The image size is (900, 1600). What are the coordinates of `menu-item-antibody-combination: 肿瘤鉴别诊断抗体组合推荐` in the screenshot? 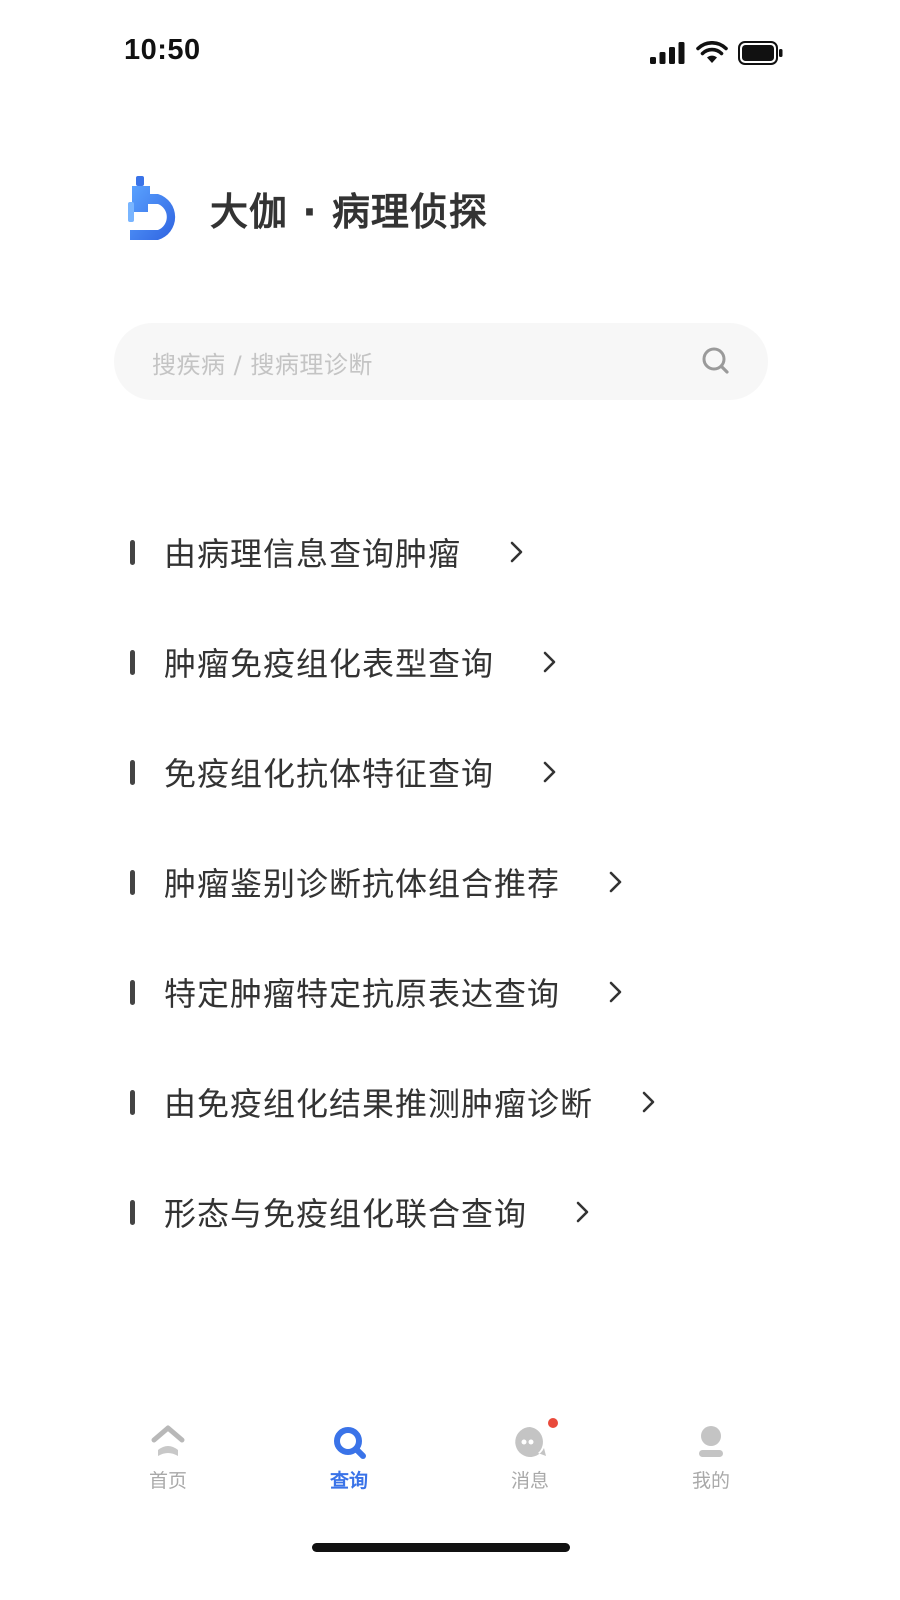 It's located at (378, 882).